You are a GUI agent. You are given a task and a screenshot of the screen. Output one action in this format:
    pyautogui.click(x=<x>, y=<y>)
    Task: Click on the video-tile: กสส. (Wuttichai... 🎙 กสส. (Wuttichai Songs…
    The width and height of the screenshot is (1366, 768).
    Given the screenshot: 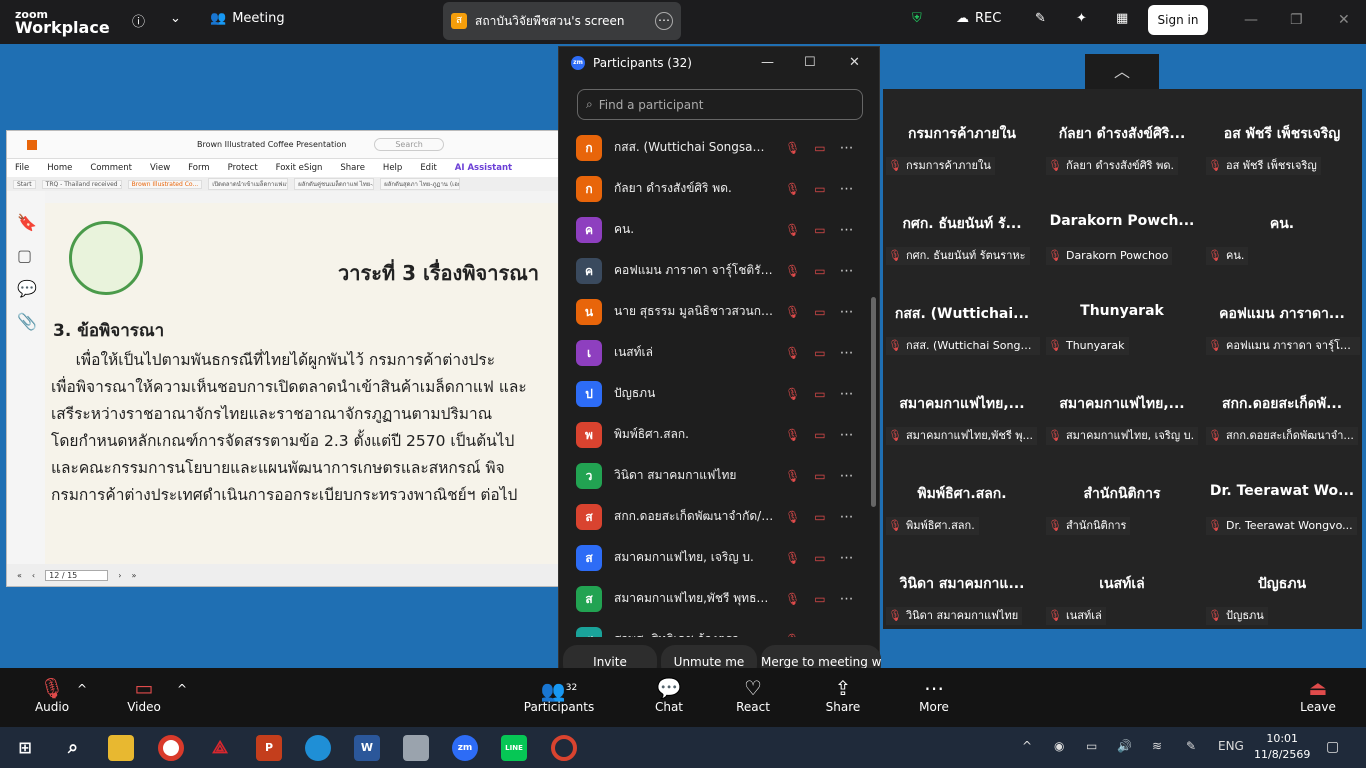 What is the action you would take?
    pyautogui.click(x=963, y=314)
    